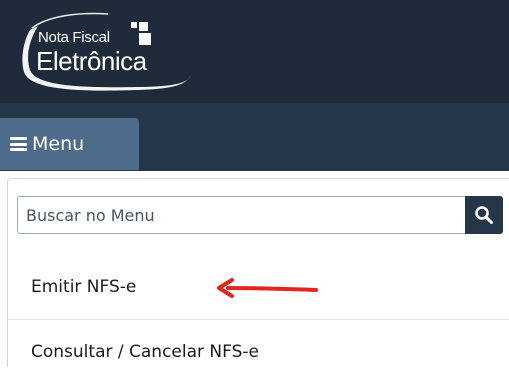  Describe the element at coordinates (84, 286) in the screenshot. I see `menu-item-label: Emitir NFS-e` at that location.